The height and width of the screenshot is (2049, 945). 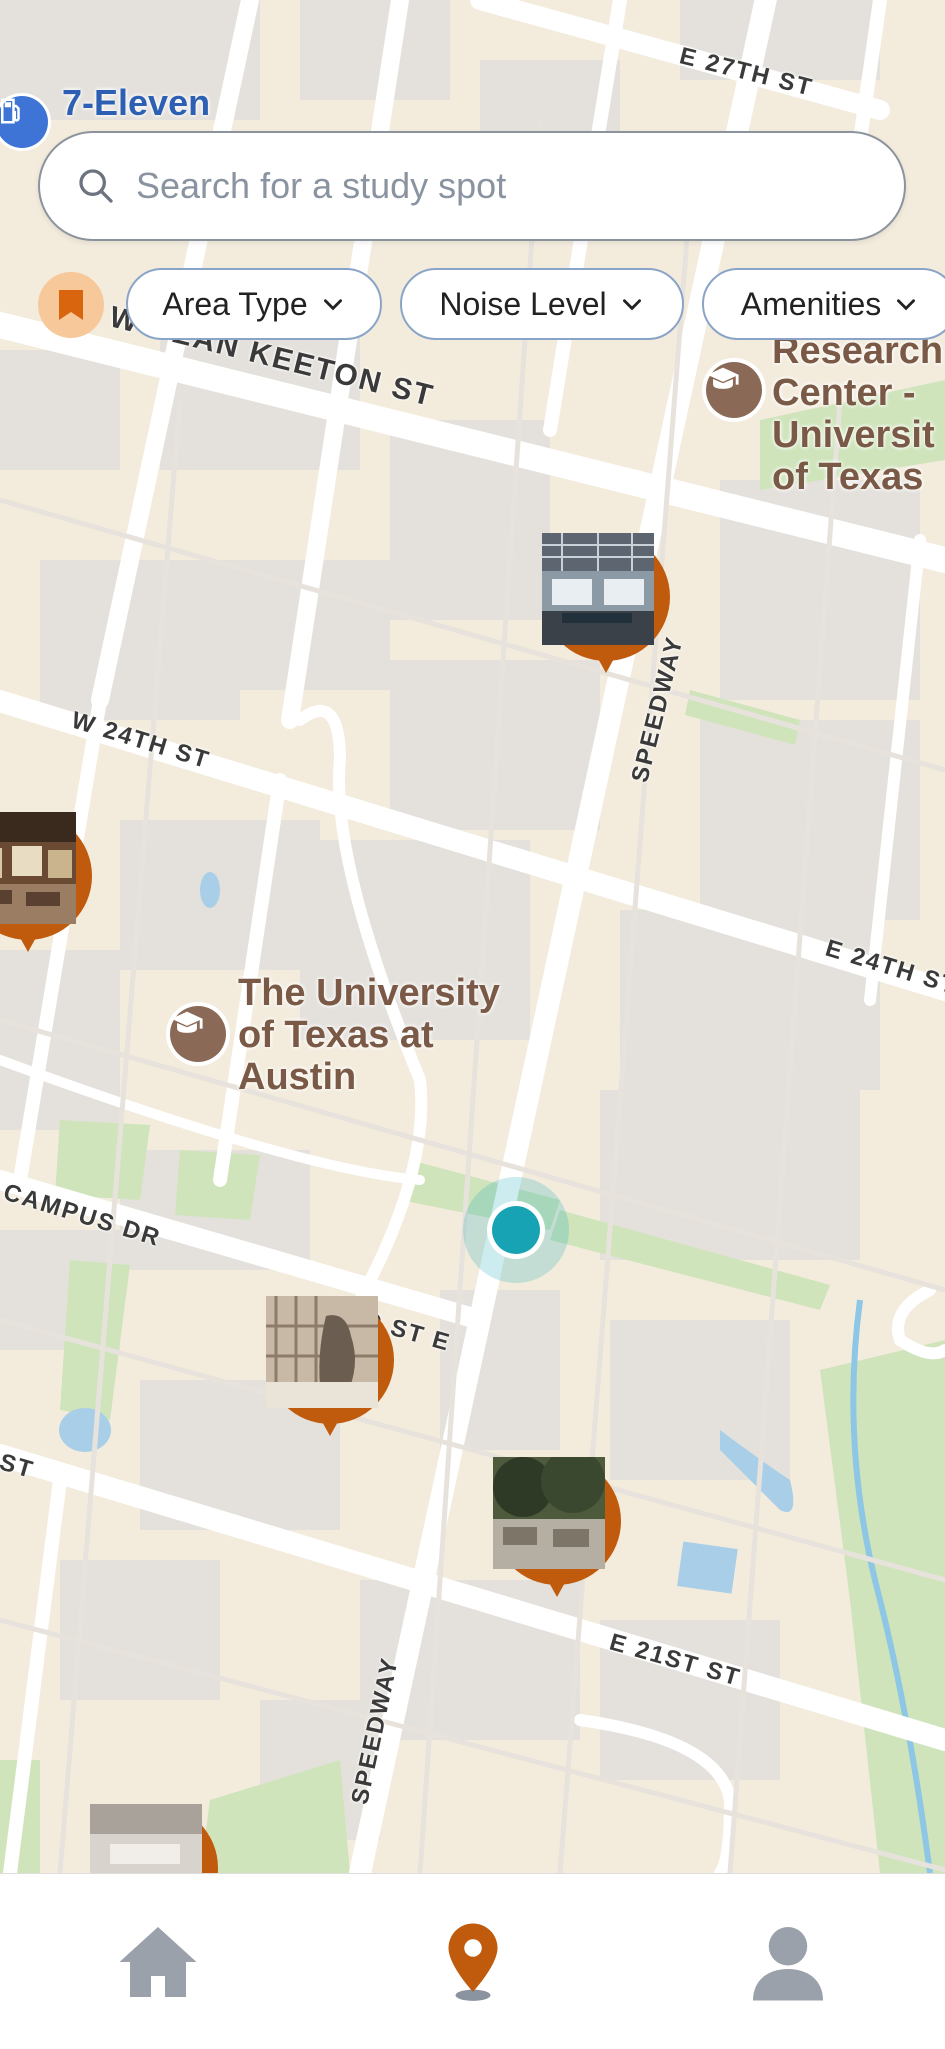 What do you see at coordinates (297, 1077) in the screenshot?
I see `poi-label-line: Austin` at bounding box center [297, 1077].